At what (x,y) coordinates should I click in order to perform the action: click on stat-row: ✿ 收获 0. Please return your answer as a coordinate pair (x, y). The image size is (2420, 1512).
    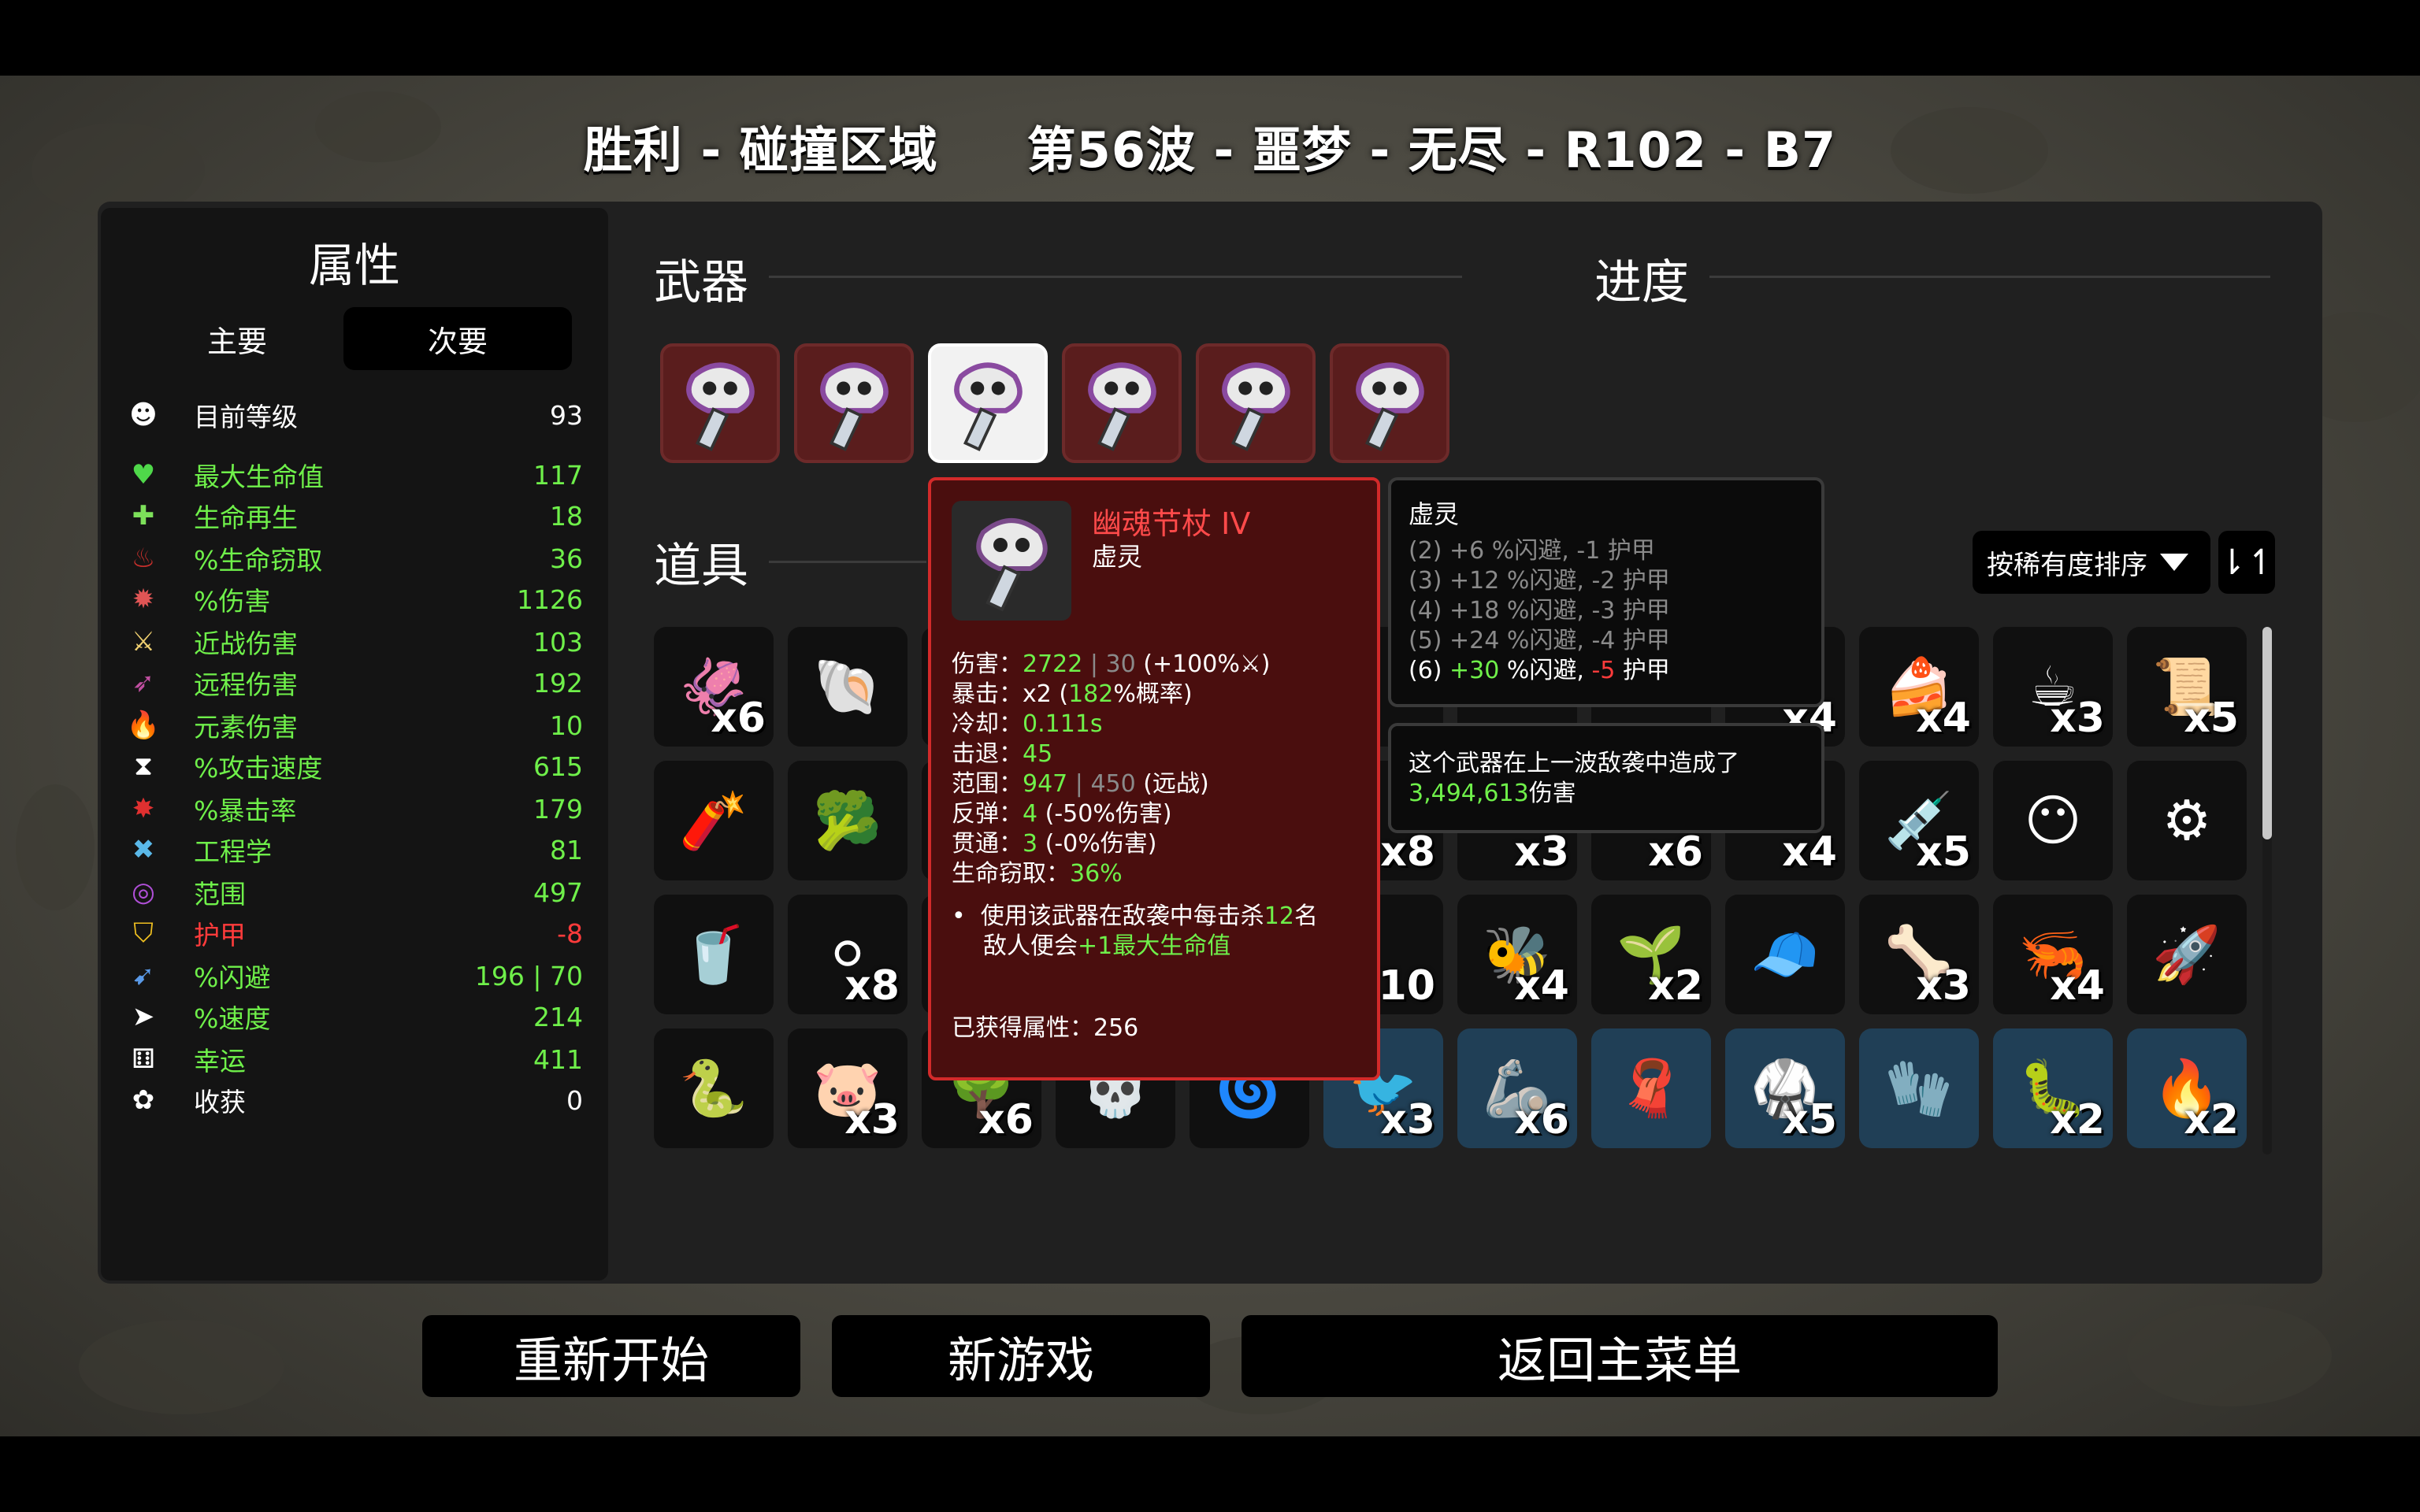
    Looking at the image, I should click on (354, 1100).